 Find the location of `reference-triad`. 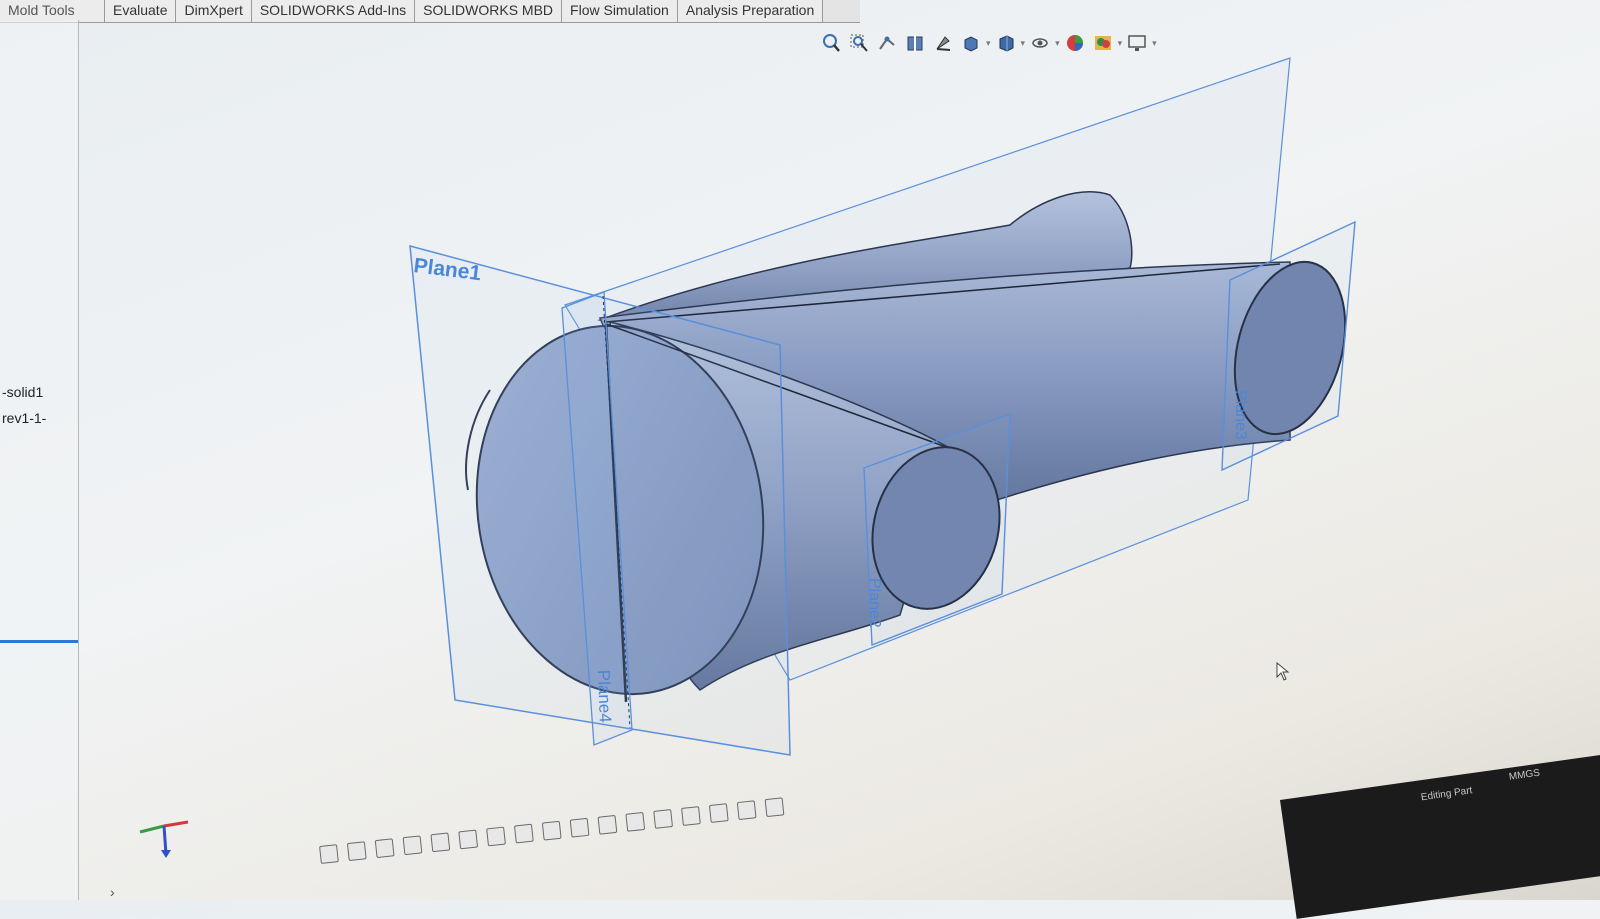

reference-triad is located at coordinates (164, 839).